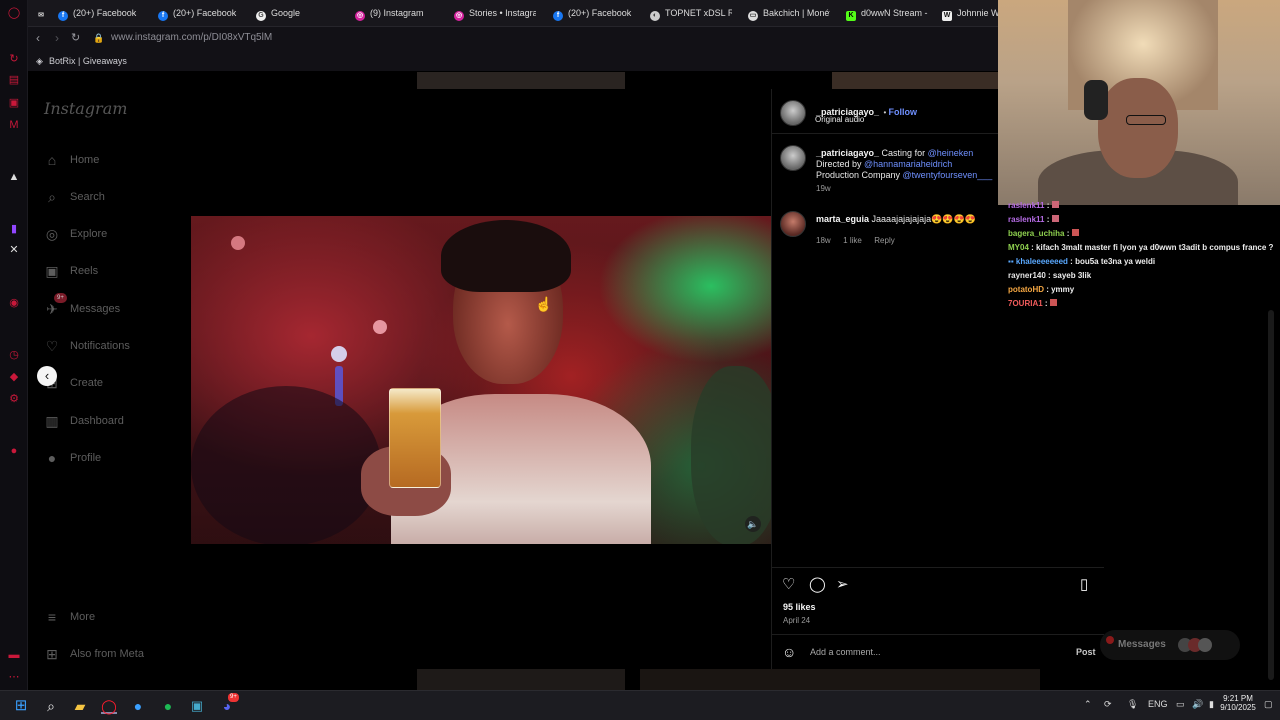 The image size is (1280, 720). I want to click on more-dots-icon: ⋯, so click(14, 677).